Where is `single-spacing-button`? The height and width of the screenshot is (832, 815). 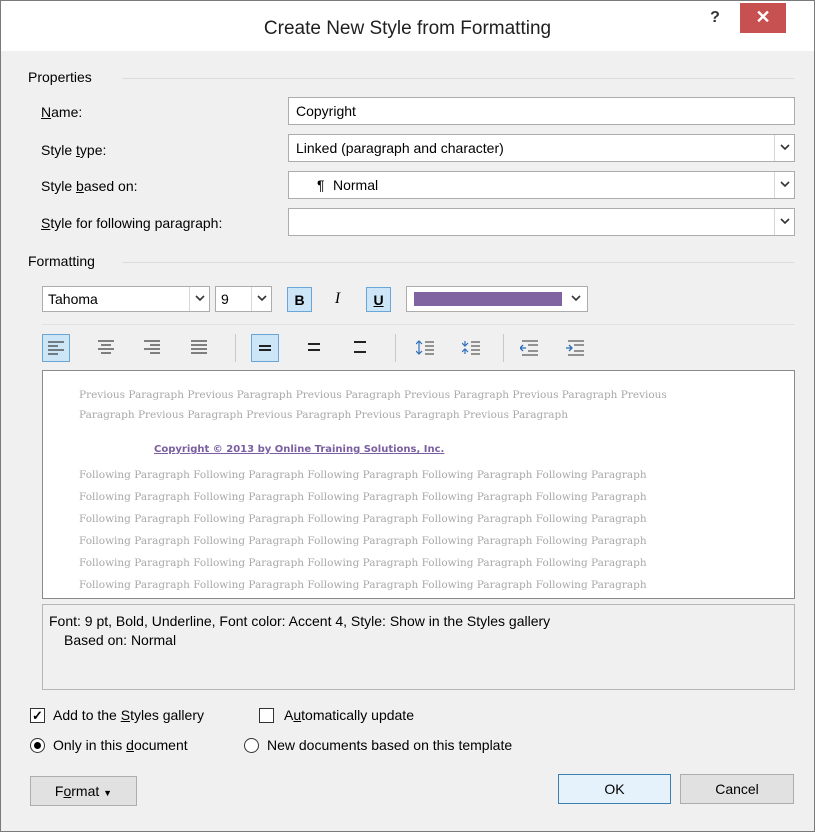
single-spacing-button is located at coordinates (265, 348).